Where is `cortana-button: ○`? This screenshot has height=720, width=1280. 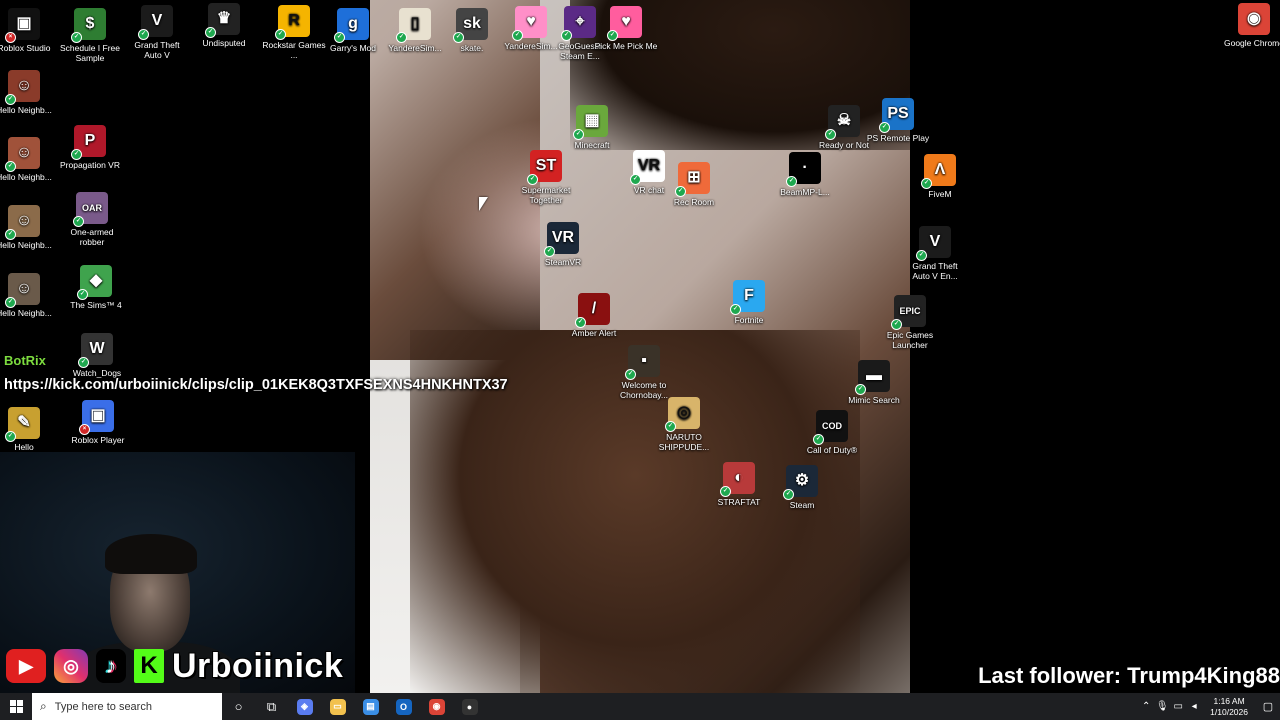 cortana-button: ○ is located at coordinates (238, 706).